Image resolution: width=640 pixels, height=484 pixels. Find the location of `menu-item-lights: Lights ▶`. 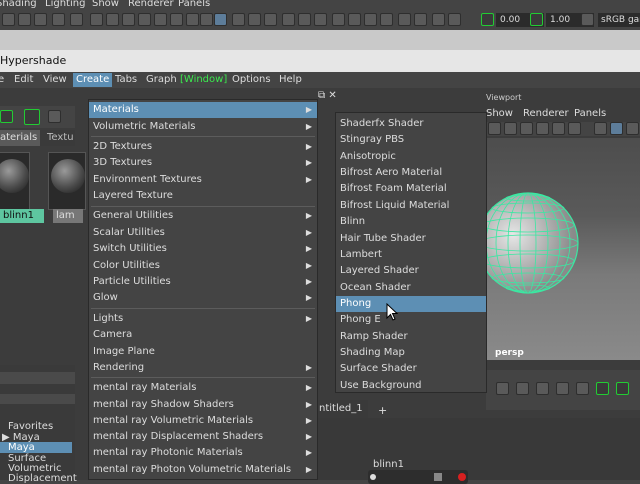

menu-item-lights: Lights ▶ is located at coordinates (203, 319).